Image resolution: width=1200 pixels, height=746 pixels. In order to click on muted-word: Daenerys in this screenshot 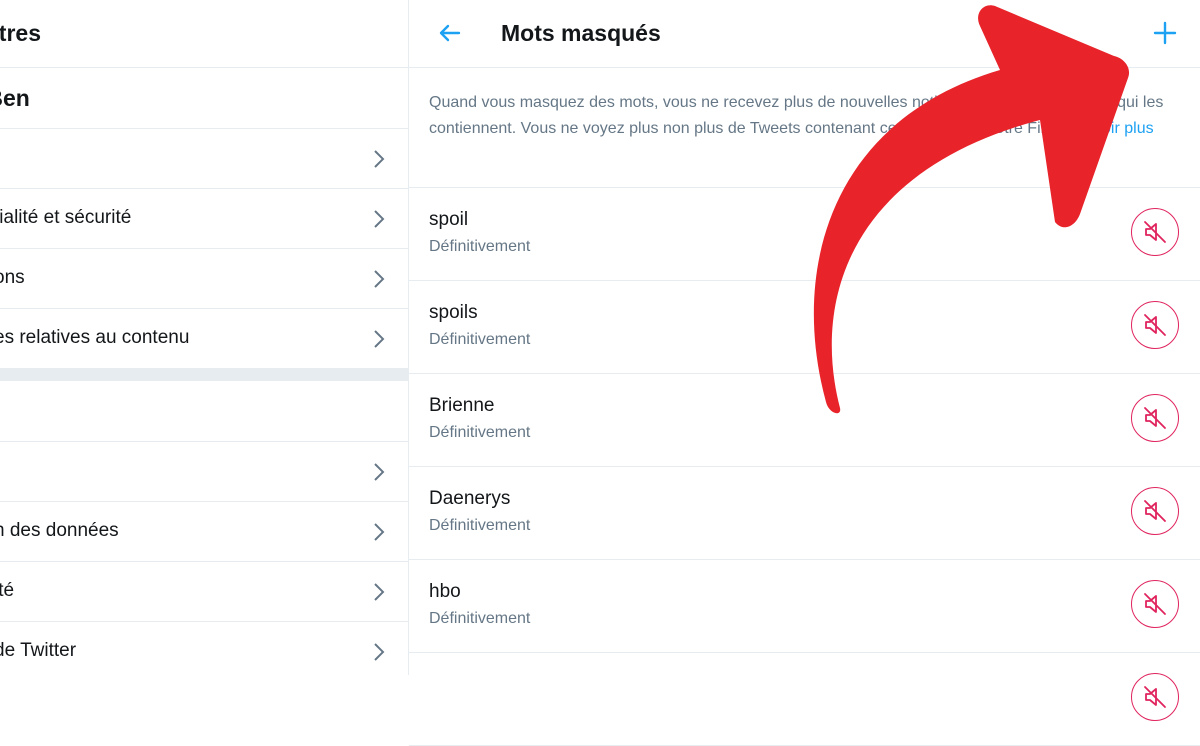, I will do `click(470, 498)`.